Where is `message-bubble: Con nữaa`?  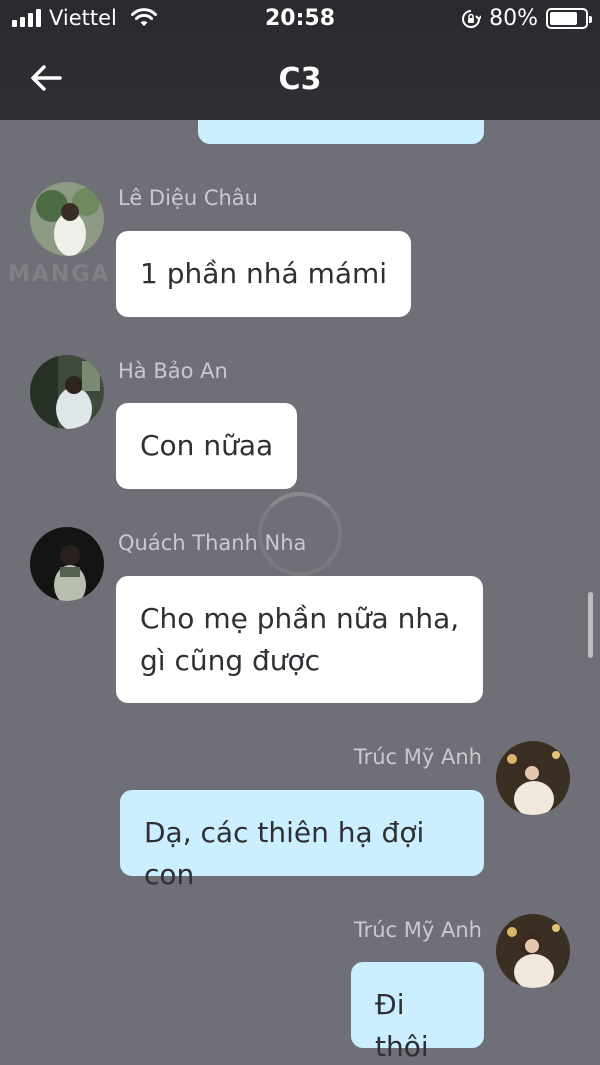
message-bubble: Con nữaa is located at coordinates (207, 446).